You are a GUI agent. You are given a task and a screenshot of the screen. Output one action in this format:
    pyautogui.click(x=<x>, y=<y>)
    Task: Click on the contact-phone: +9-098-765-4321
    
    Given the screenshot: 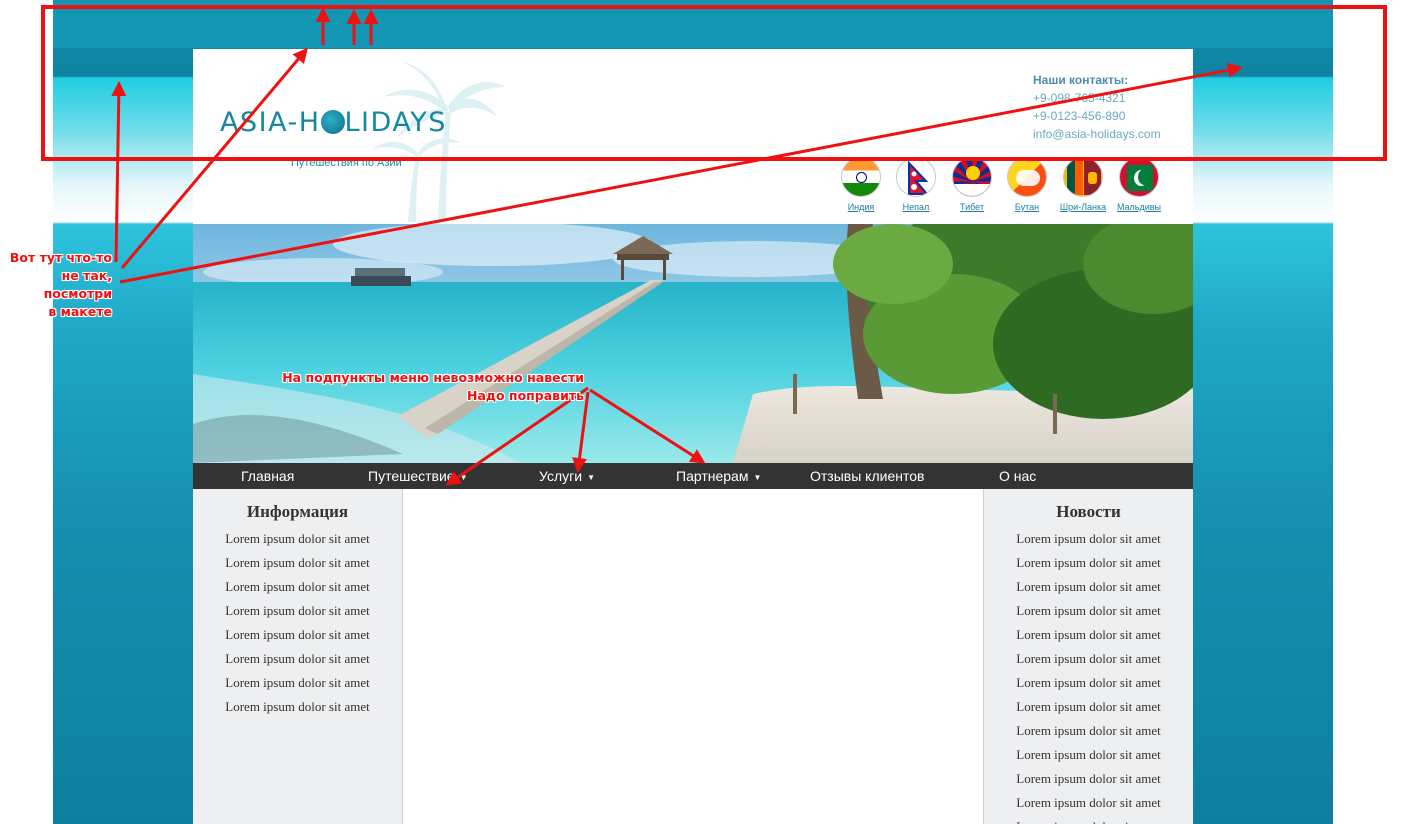 What is the action you would take?
    pyautogui.click(x=1079, y=98)
    